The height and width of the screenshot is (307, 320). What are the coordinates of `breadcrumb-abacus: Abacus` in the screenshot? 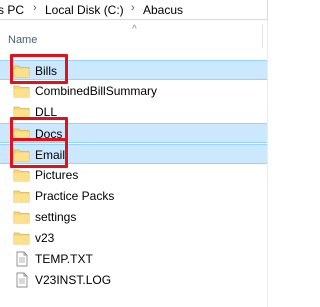 It's located at (163, 10).